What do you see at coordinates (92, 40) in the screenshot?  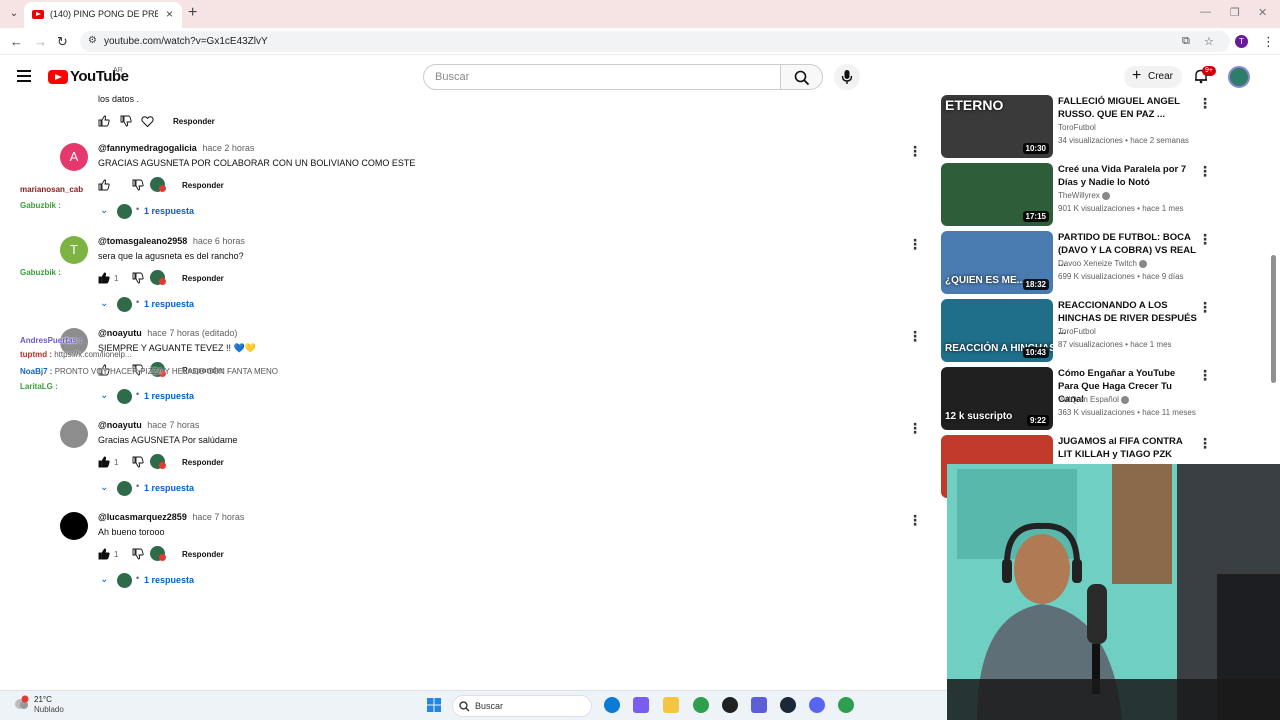 I see `site-info-icon: ⚙` at bounding box center [92, 40].